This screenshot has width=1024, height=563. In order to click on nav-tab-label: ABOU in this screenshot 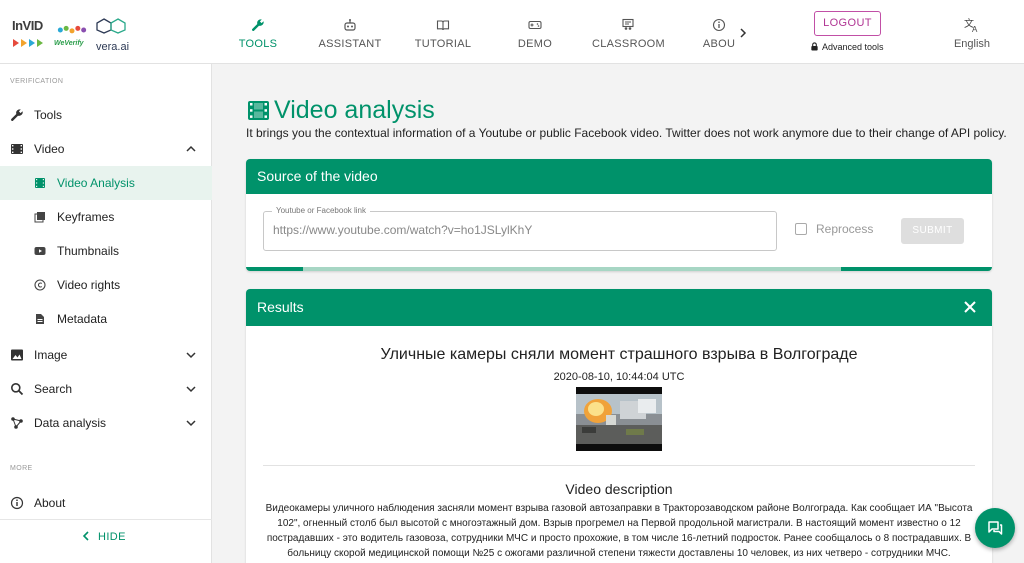, I will do `click(719, 44)`.